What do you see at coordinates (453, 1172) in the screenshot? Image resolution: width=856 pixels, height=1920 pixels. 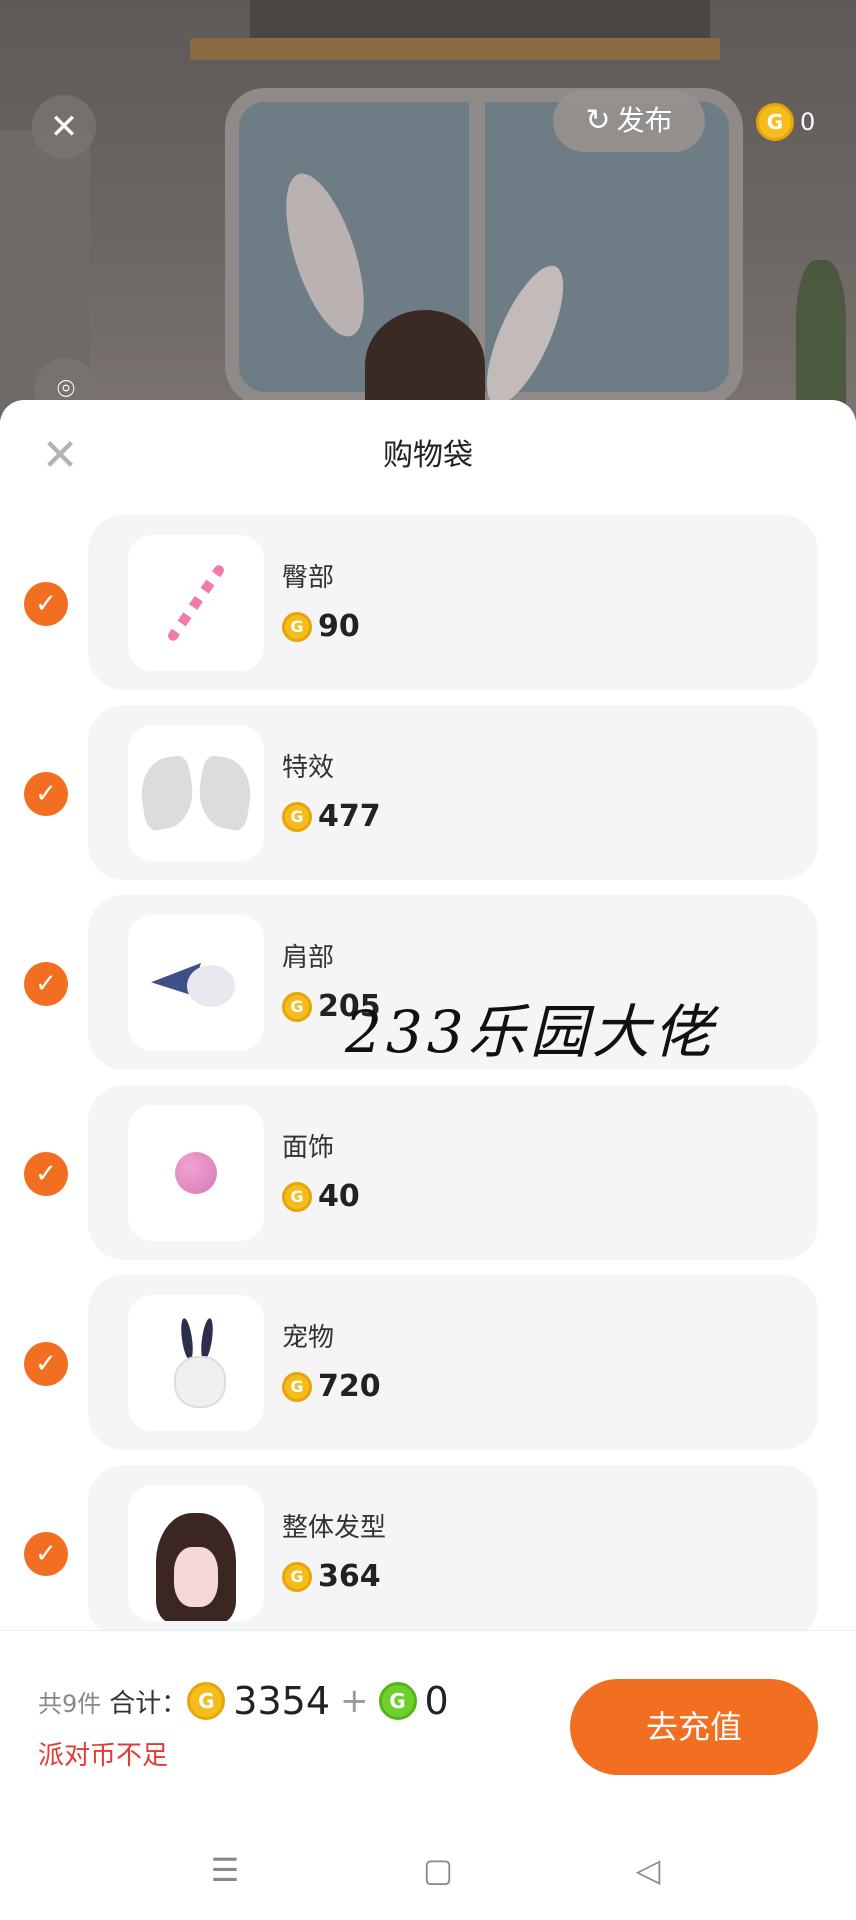 I see `cart-item-card: 面饰 G 40` at bounding box center [453, 1172].